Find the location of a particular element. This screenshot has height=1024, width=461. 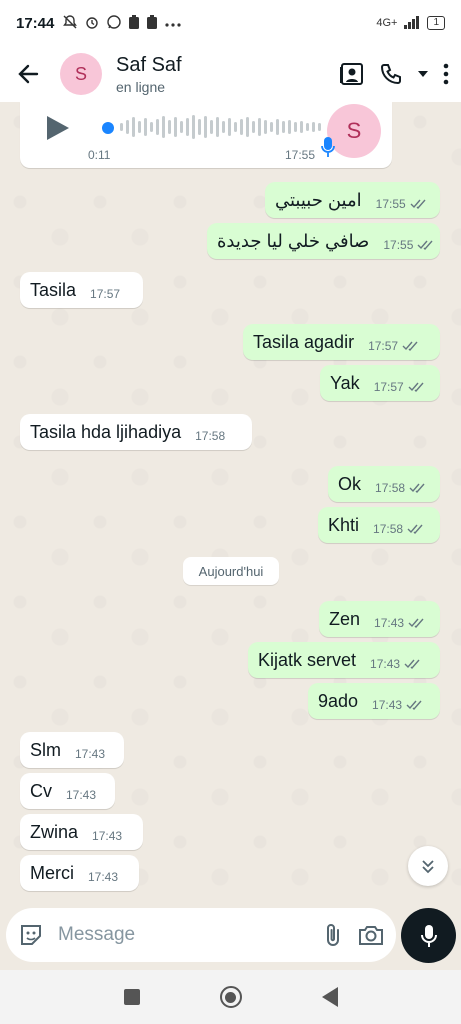

message-text: 9ado is located at coordinates (338, 700).